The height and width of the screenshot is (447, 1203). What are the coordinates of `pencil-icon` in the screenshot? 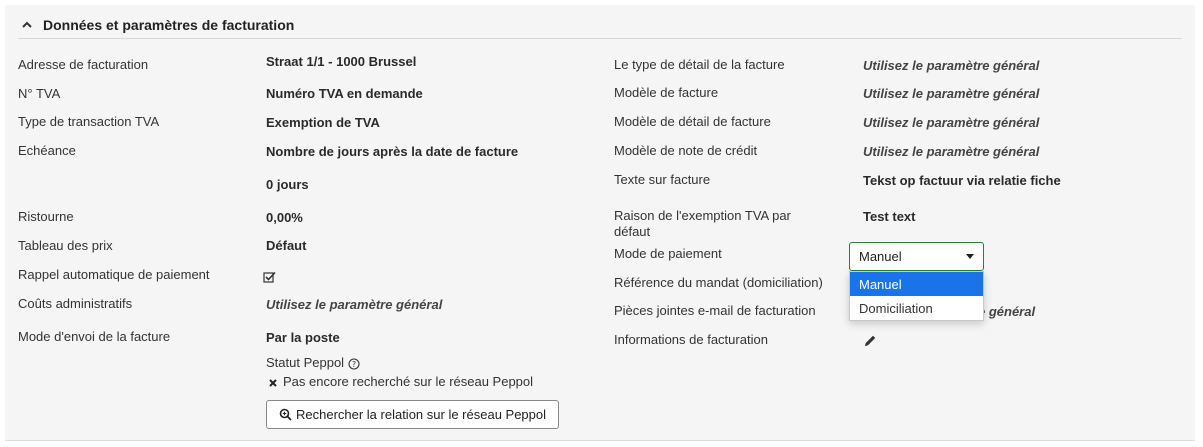 It's located at (870, 341).